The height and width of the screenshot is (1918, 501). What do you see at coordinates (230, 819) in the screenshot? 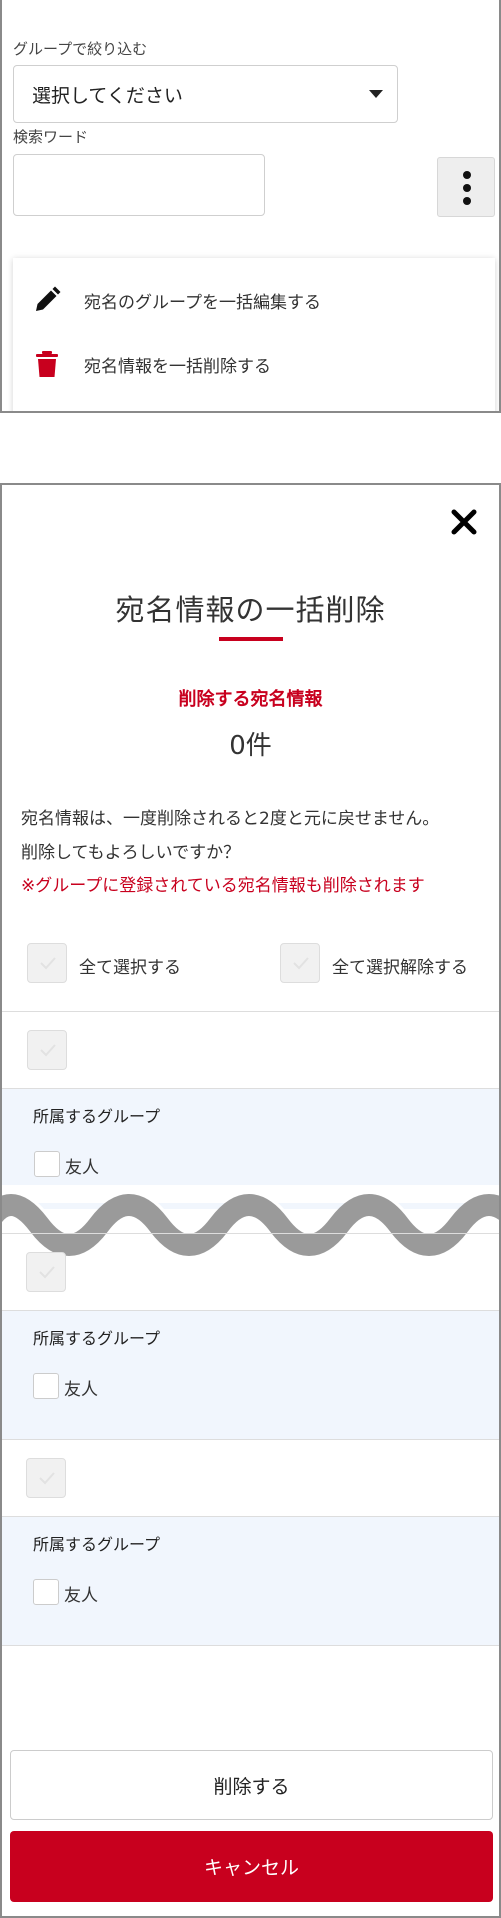
I see `warning-text-line: 宛名情報は、一度削除されると2度と元に戻せません。` at bounding box center [230, 819].